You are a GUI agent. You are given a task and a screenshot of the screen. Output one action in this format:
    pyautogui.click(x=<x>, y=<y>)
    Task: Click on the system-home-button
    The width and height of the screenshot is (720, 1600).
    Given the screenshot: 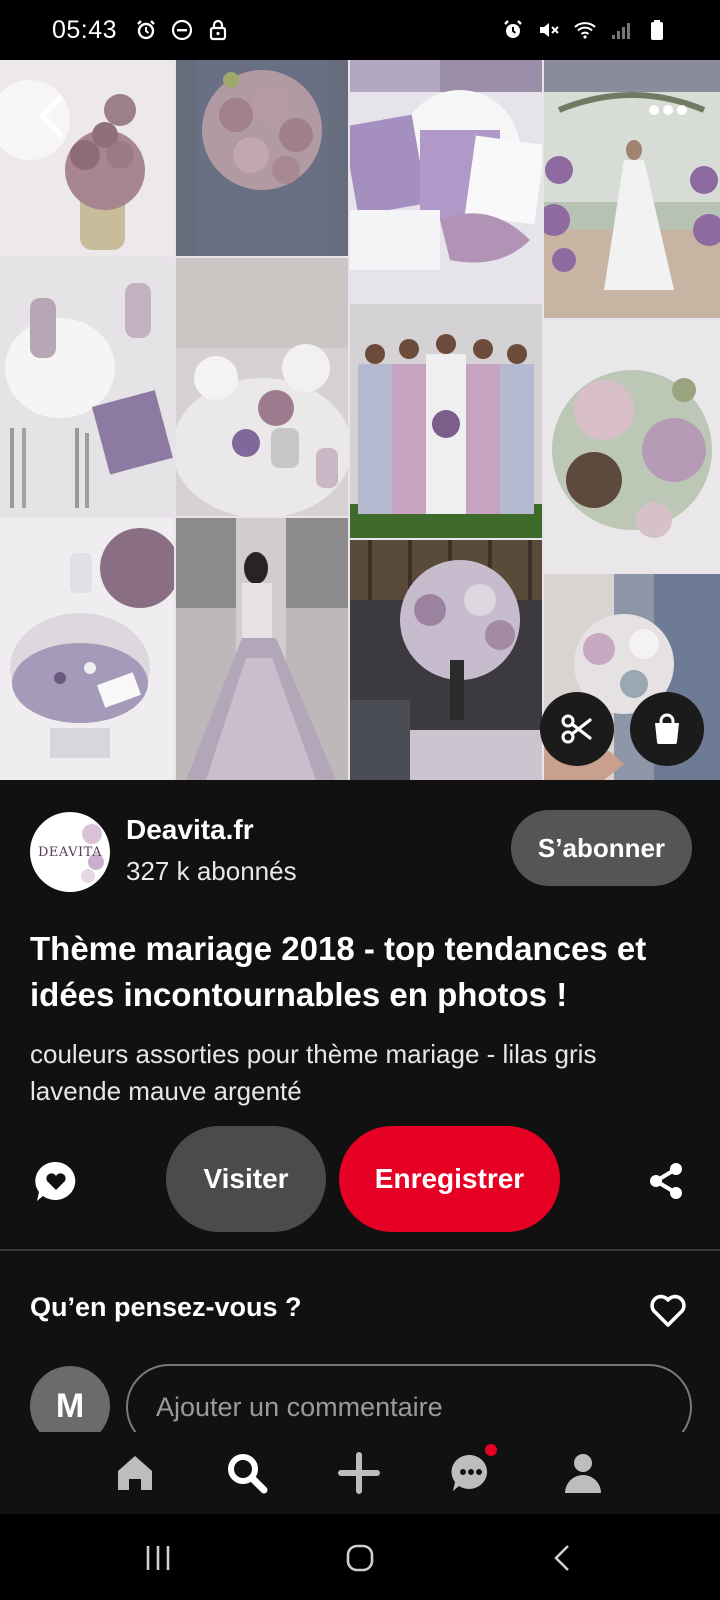 What is the action you would take?
    pyautogui.click(x=360, y=1558)
    